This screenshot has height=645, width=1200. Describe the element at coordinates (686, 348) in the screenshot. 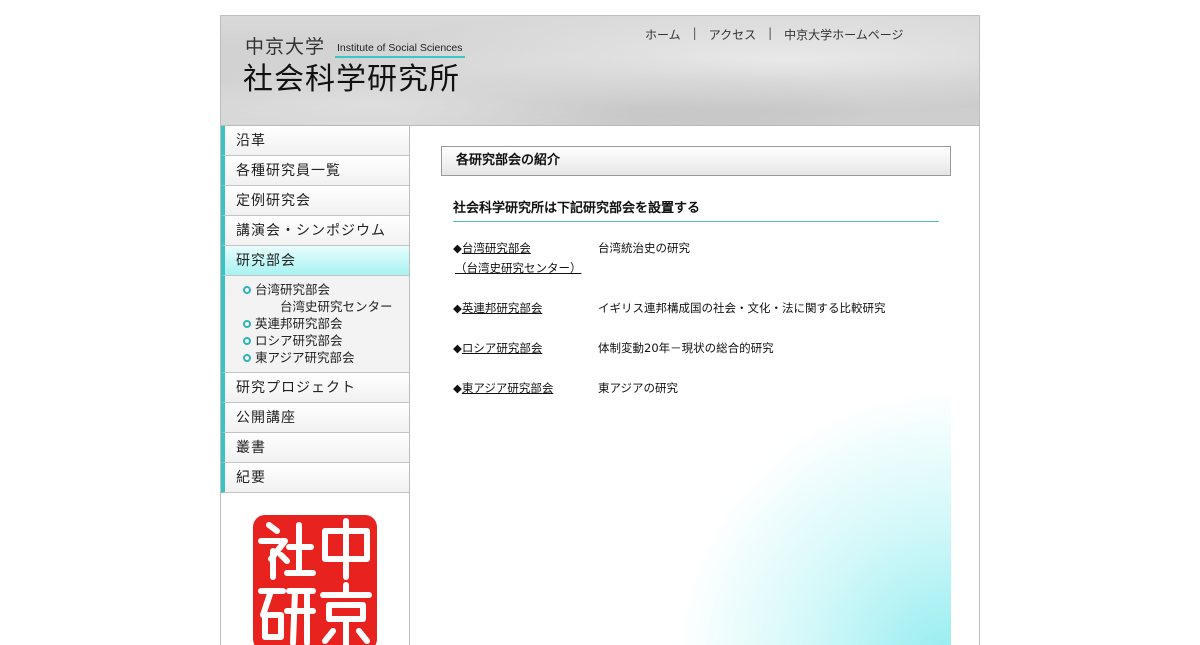

I see `division-description: 体制変動20年－現状の総合的研究` at that location.